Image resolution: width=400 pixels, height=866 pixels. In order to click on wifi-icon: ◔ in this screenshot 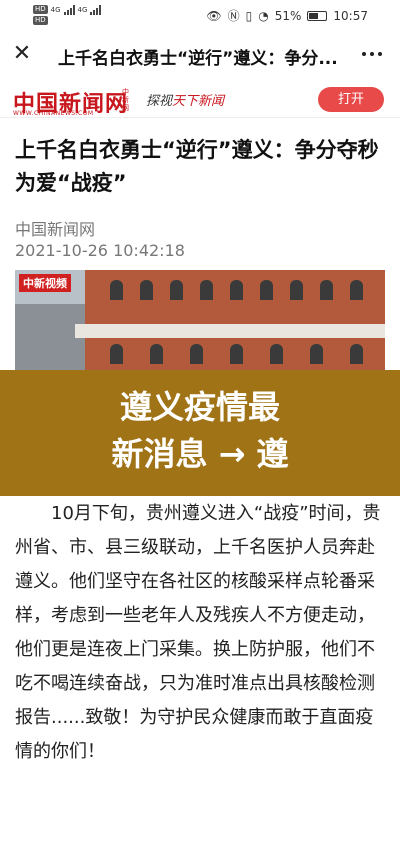, I will do `click(263, 15)`.